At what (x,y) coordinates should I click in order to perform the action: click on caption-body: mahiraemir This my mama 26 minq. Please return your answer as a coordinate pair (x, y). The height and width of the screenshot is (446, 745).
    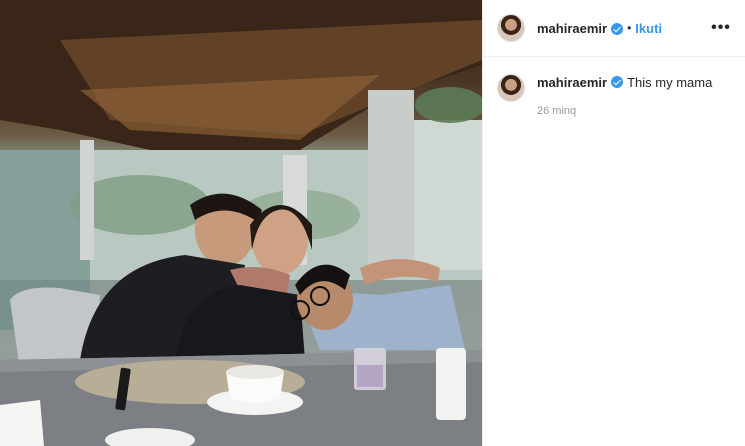
    Looking at the image, I should click on (624, 97).